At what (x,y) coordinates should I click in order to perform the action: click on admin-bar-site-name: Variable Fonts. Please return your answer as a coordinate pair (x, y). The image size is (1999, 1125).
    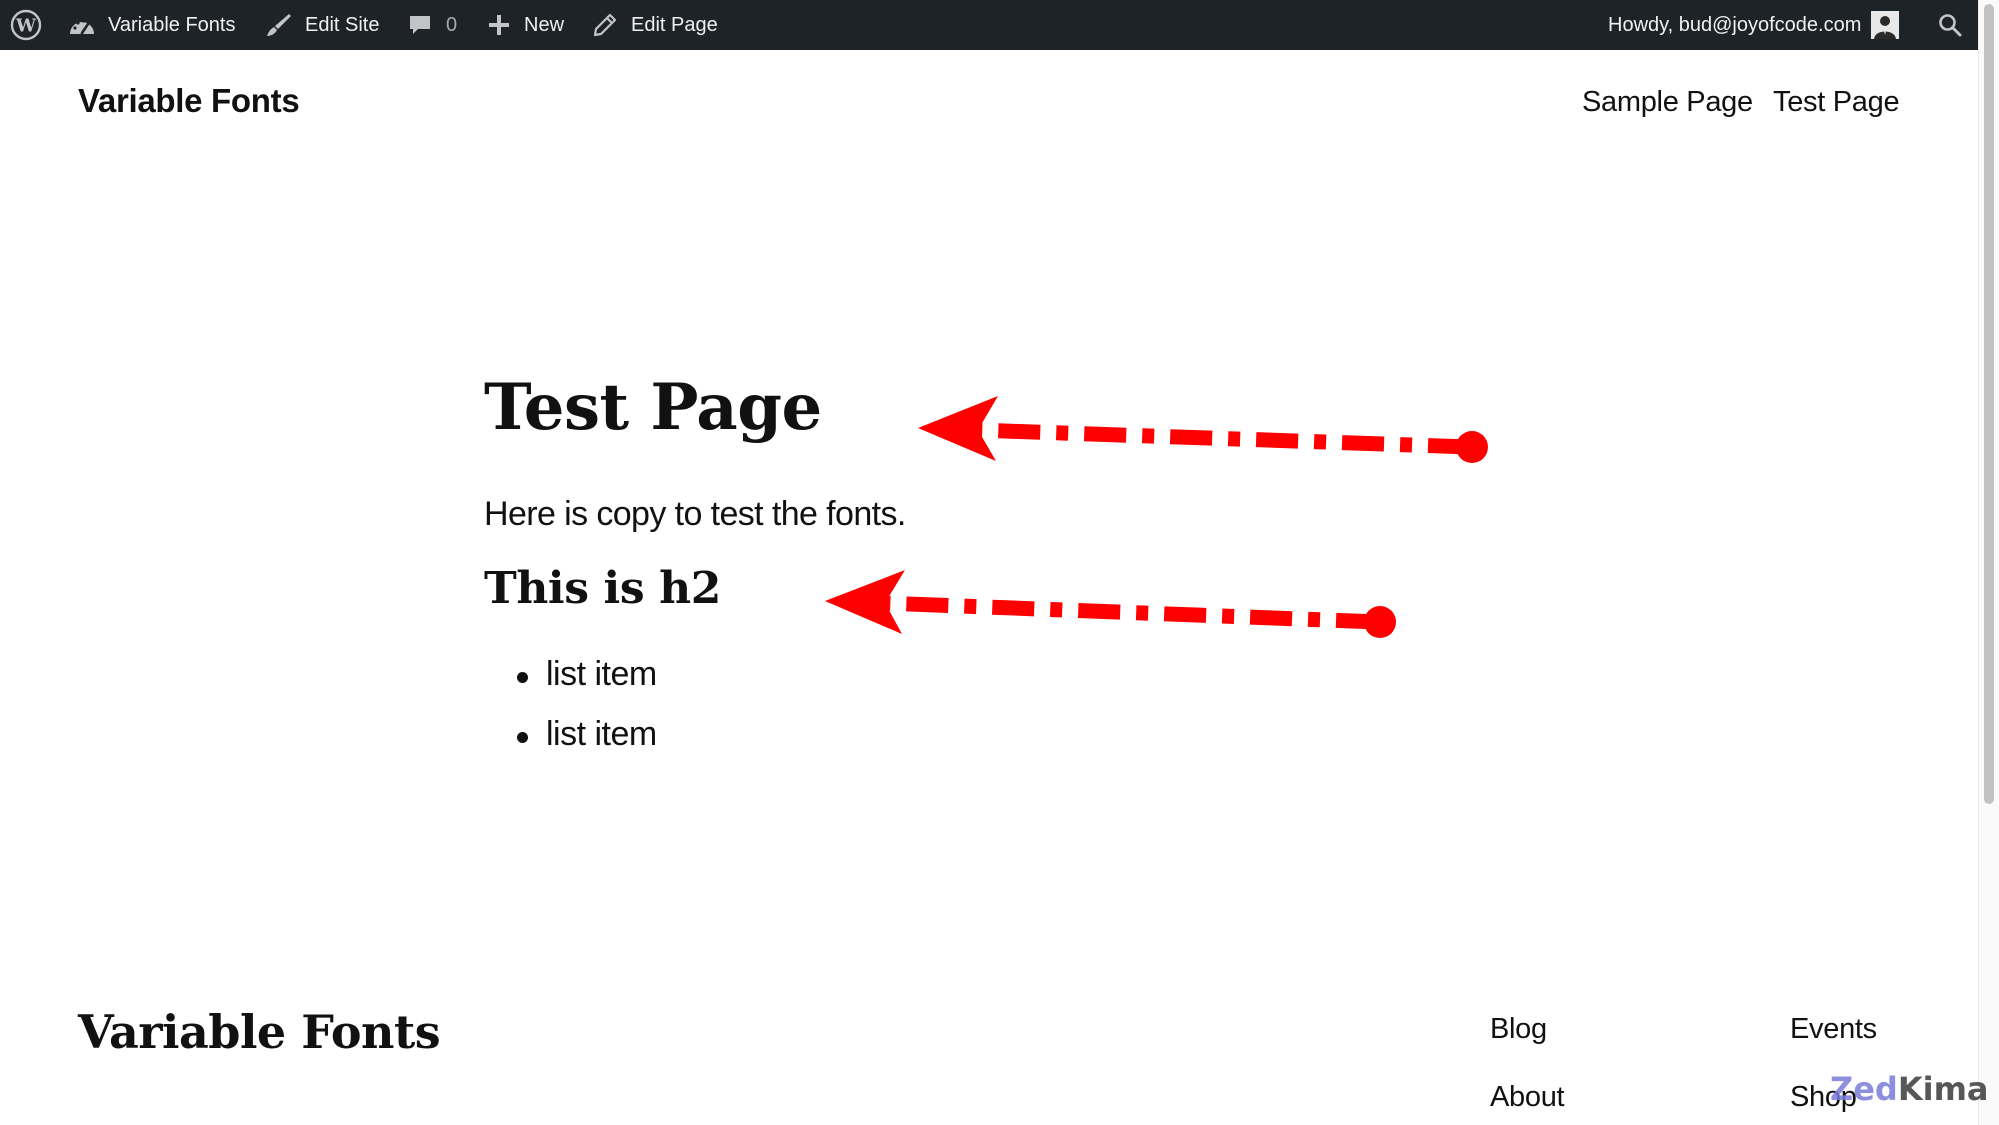
    Looking at the image, I should click on (151, 25).